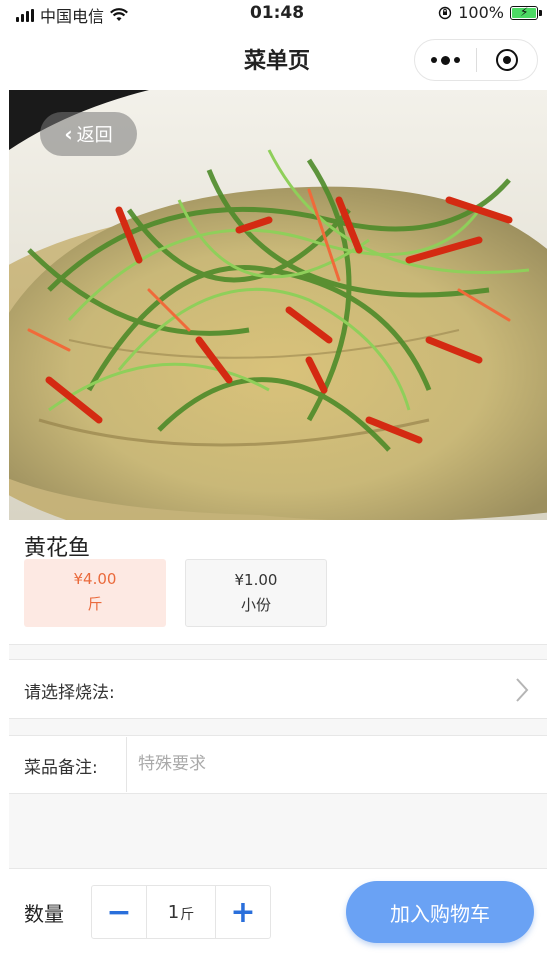  What do you see at coordinates (44, 914) in the screenshot?
I see `quantity-label: 数量` at bounding box center [44, 914].